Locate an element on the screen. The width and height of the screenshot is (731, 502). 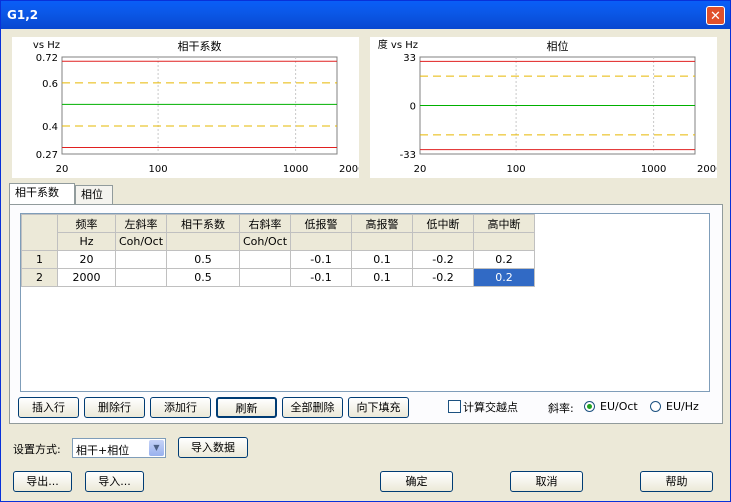
delete-row-label: 删除行 is located at coordinates (114, 407).